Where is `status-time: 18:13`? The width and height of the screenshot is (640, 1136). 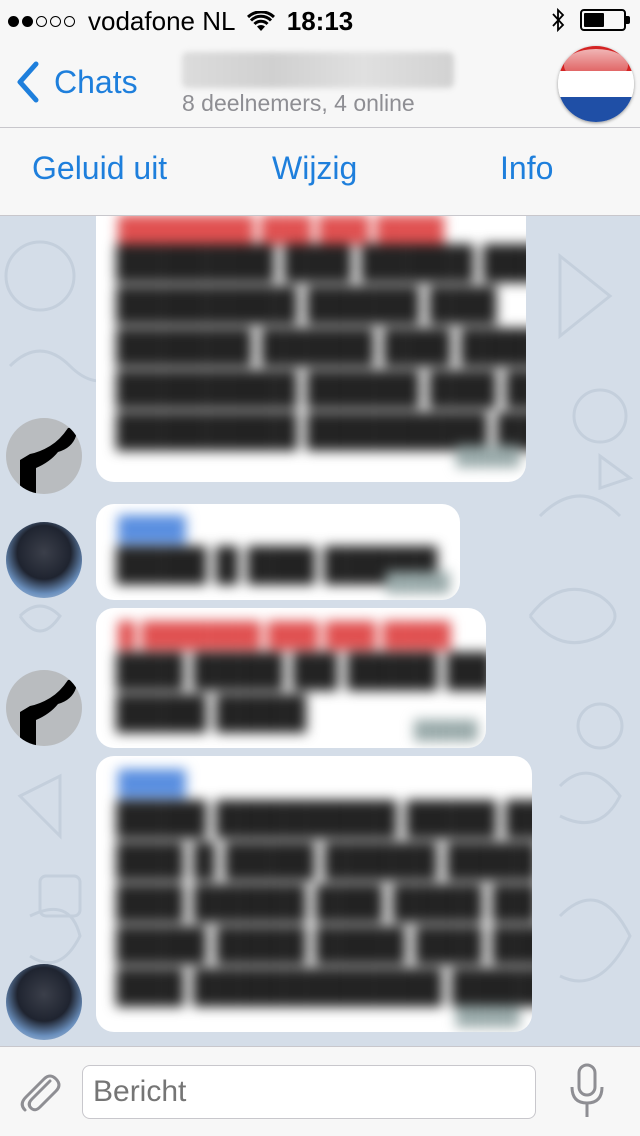
status-time: 18:13 is located at coordinates (320, 21).